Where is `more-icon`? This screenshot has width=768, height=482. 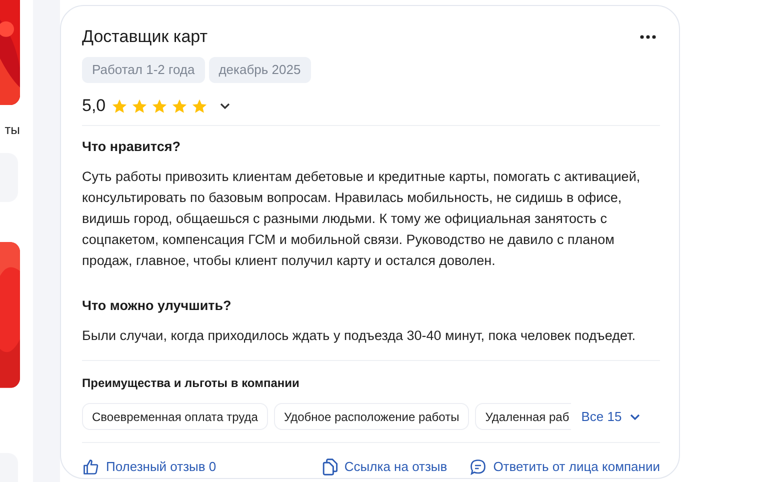 more-icon is located at coordinates (648, 37).